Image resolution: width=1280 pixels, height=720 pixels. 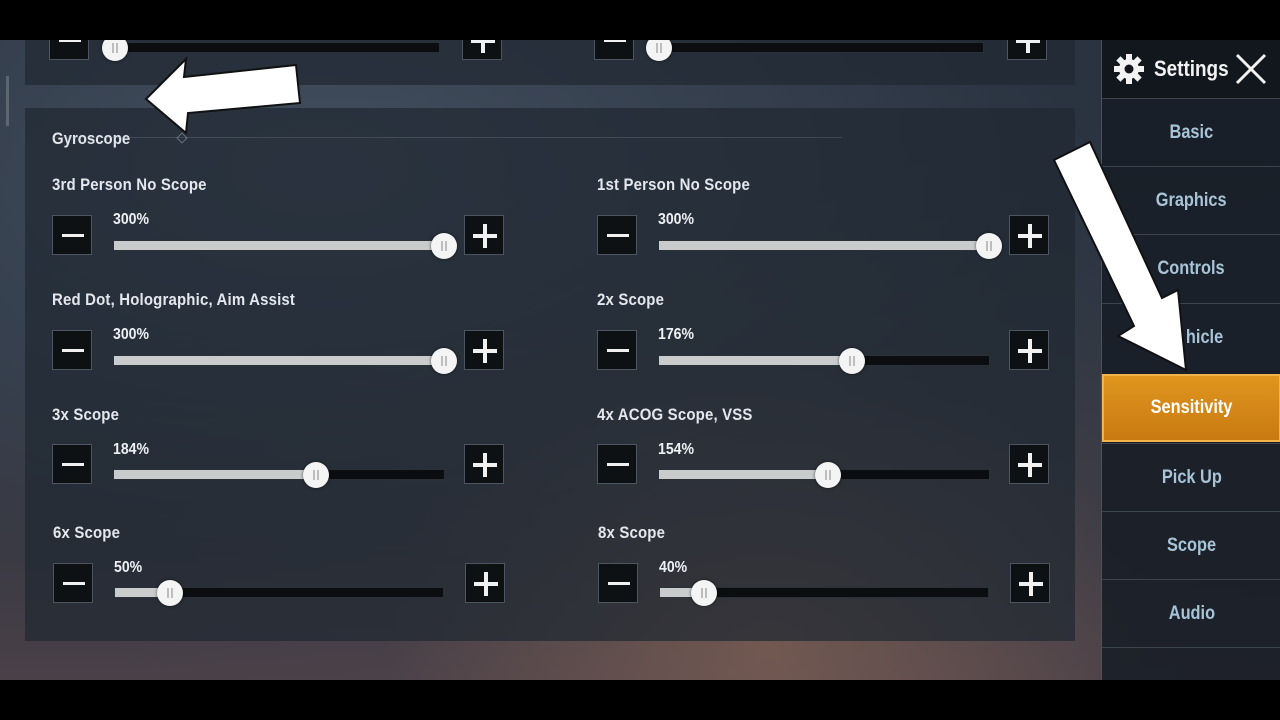 I want to click on setting-value: 40%, so click(x=673, y=567).